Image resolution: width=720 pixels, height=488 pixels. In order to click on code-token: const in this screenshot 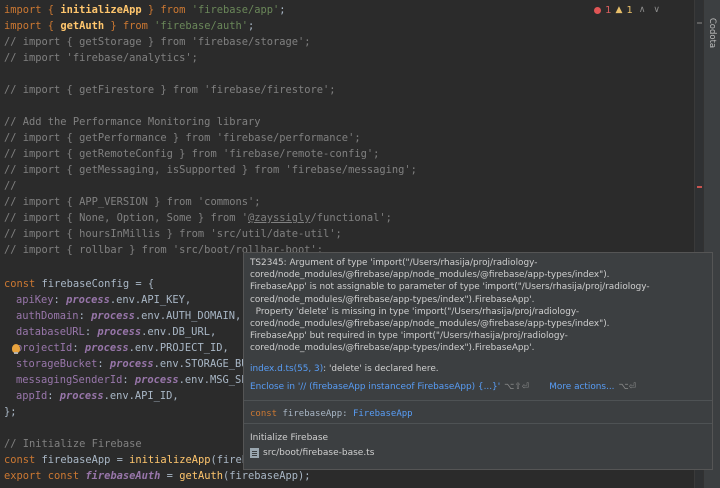, I will do `click(23, 460)`.